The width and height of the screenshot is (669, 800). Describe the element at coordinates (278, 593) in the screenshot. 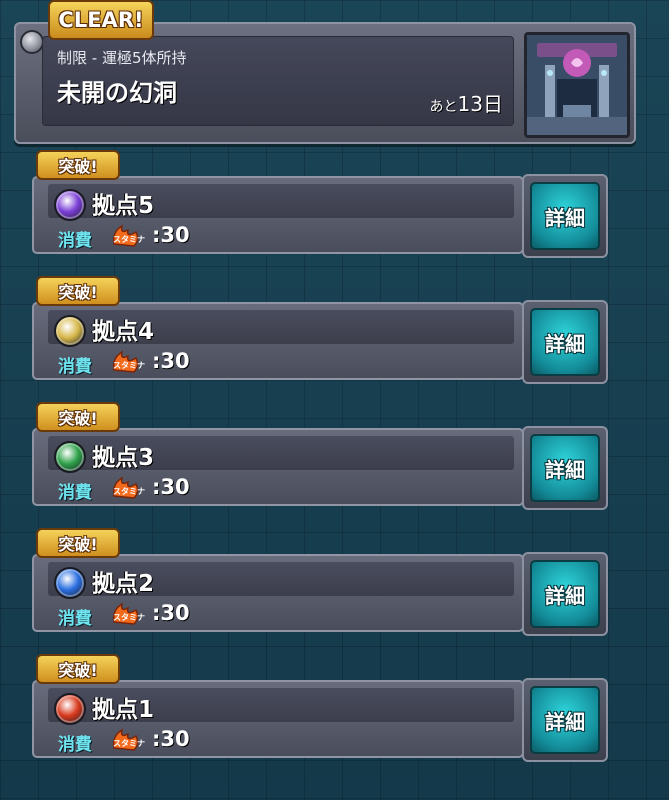

I see `stage-row-body: 拠点2 消費 スタミナ :30` at that location.